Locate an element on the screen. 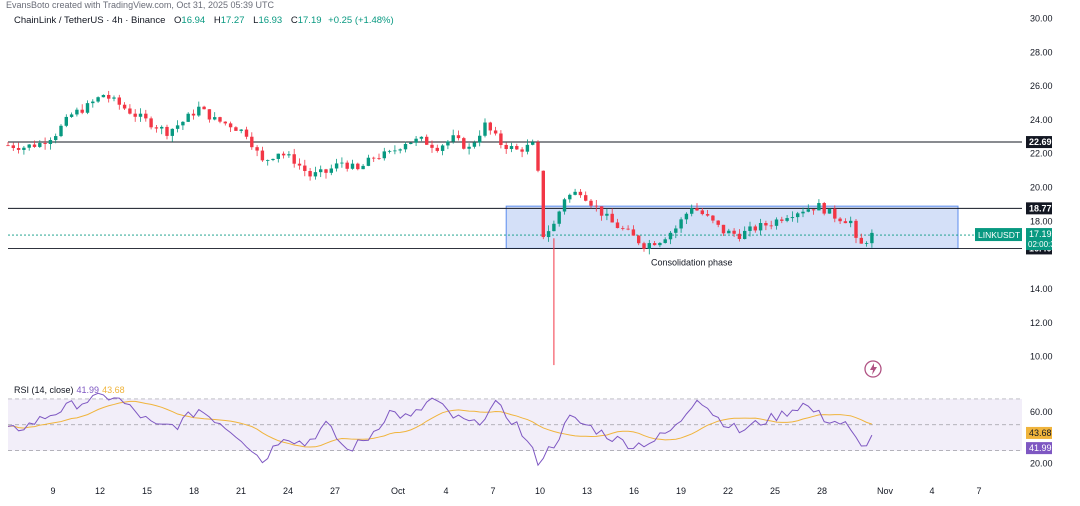  time-axis-tick: 24 is located at coordinates (288, 491).